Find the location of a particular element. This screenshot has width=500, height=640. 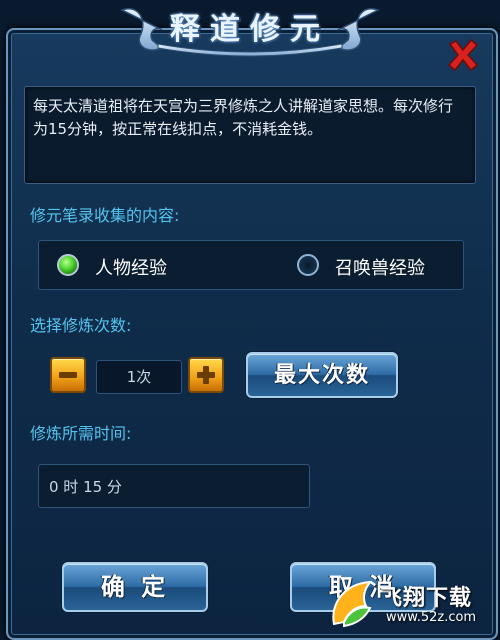

title-banner: 释道修元 is located at coordinates (250, 30).